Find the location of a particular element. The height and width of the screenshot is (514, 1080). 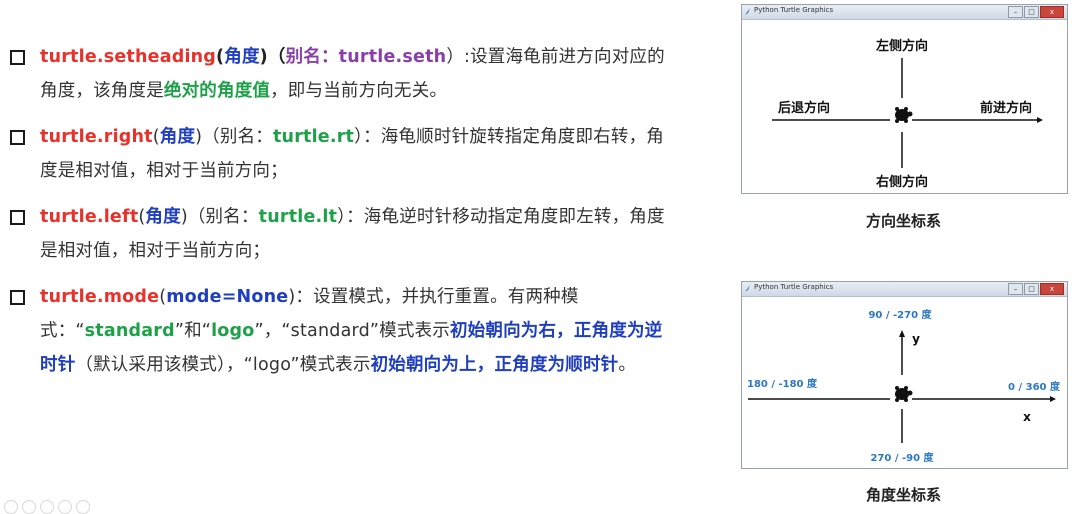

label-up: 左侧方向 is located at coordinates (902, 46).